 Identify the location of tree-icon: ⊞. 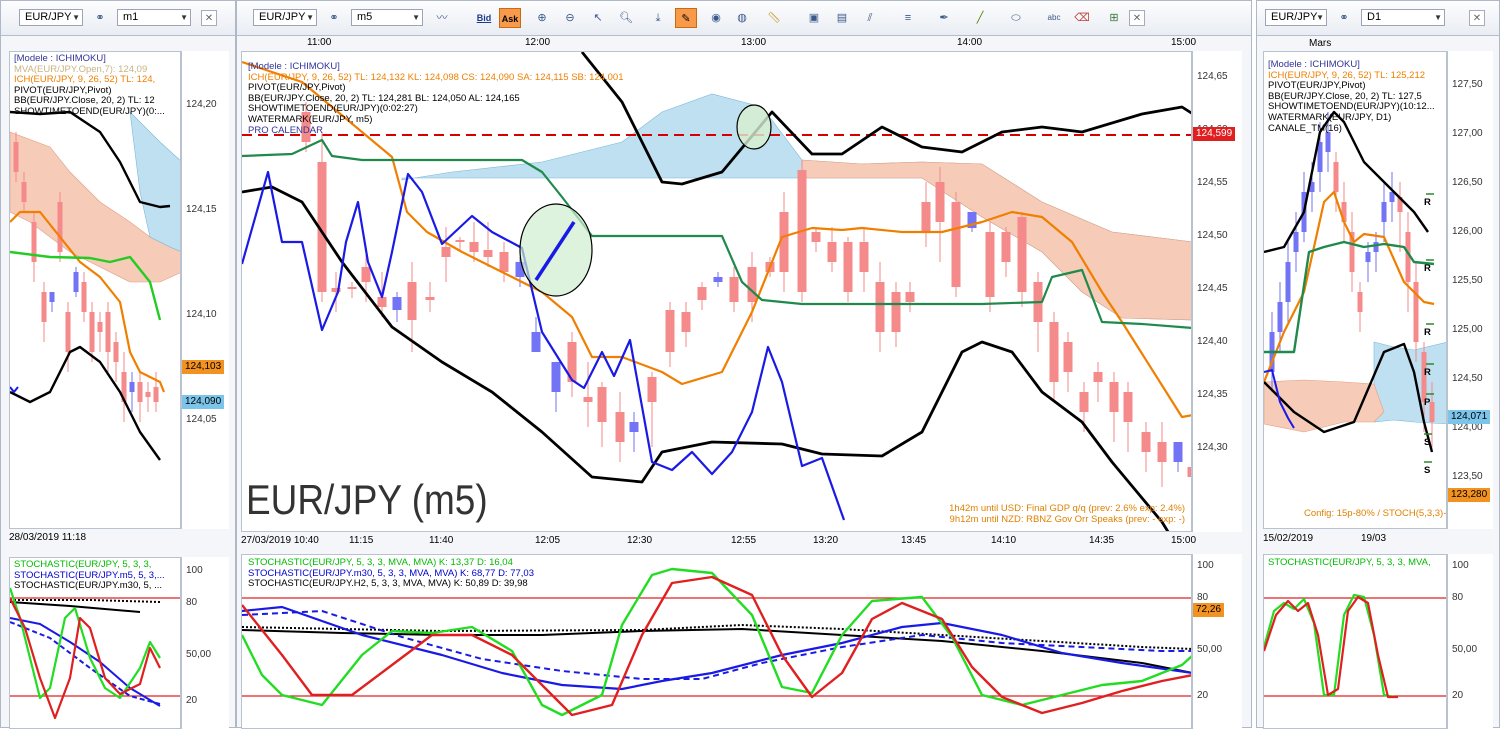
(1114, 18).